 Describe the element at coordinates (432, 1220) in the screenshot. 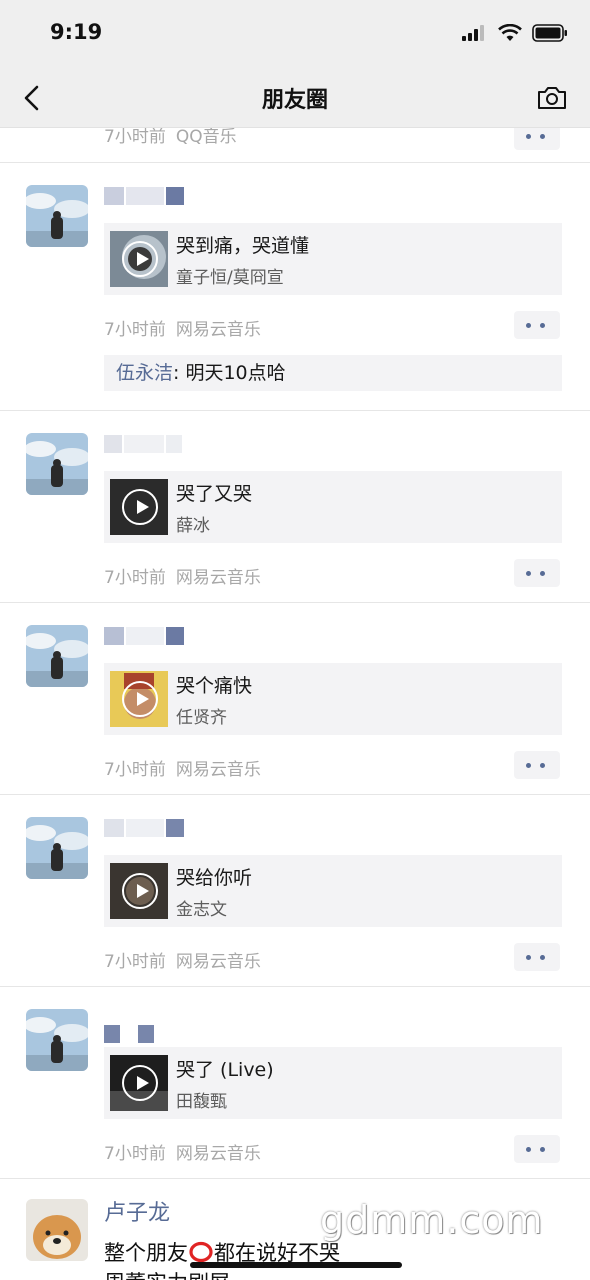

I see `watermark: gdmm.com` at that location.